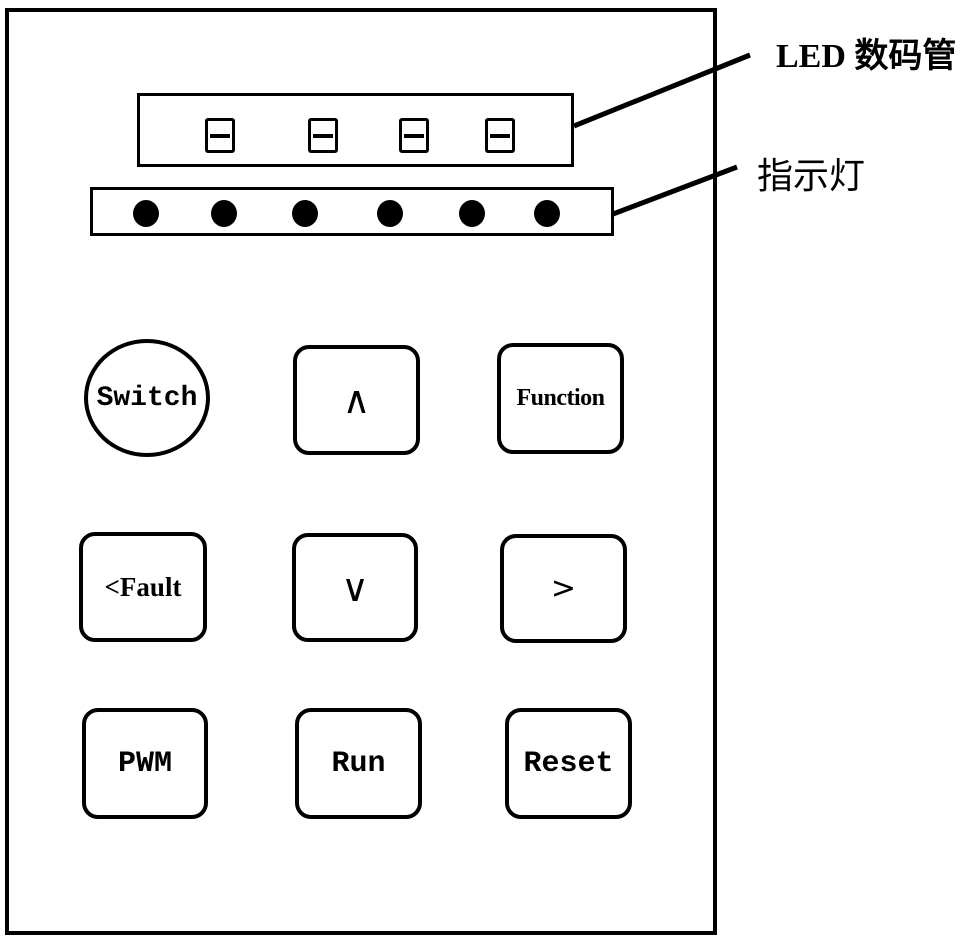 Image resolution: width=970 pixels, height=941 pixels. I want to click on run-button-label: Run, so click(358, 763).